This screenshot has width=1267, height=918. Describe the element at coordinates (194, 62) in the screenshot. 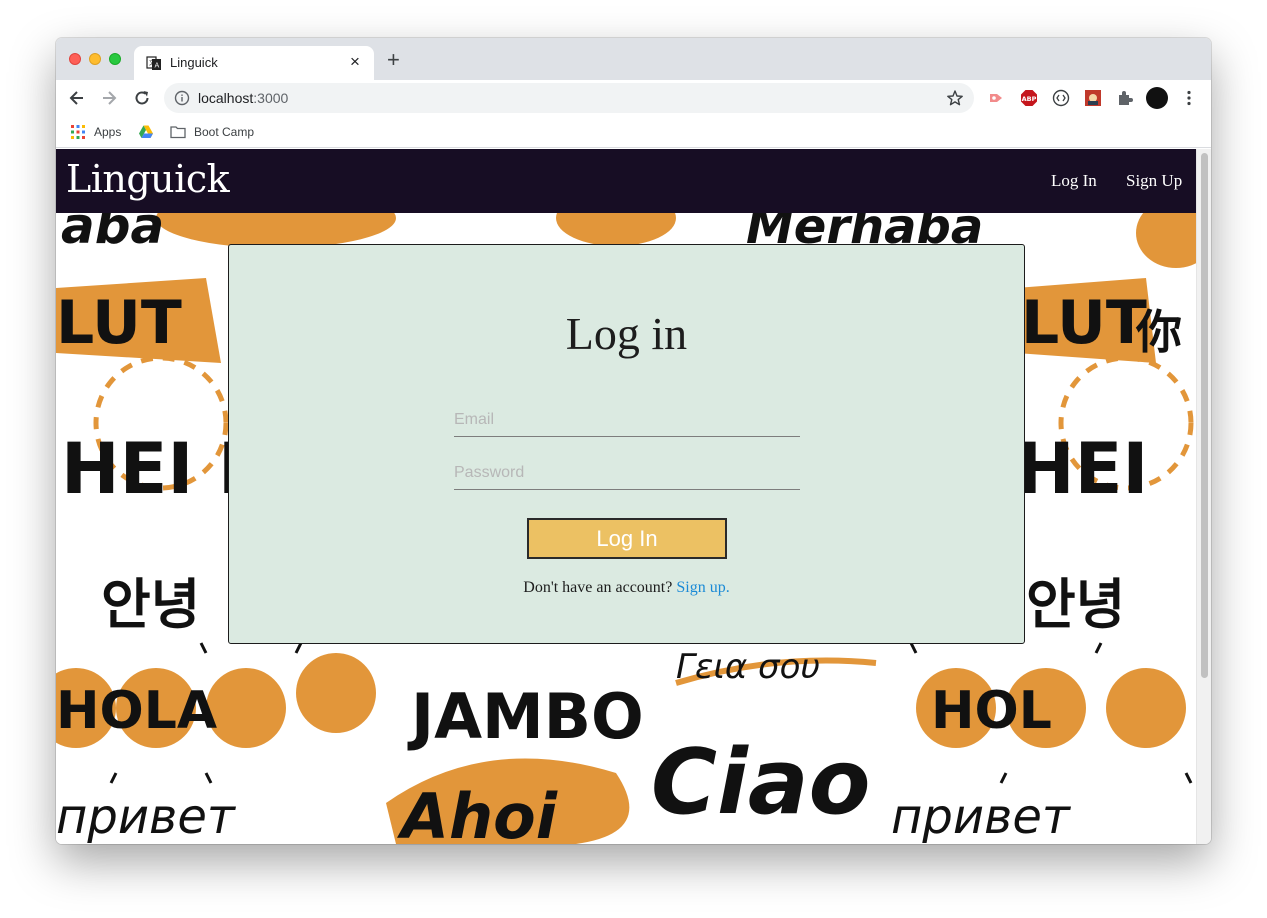

I see `tab-title: Linguick` at that location.